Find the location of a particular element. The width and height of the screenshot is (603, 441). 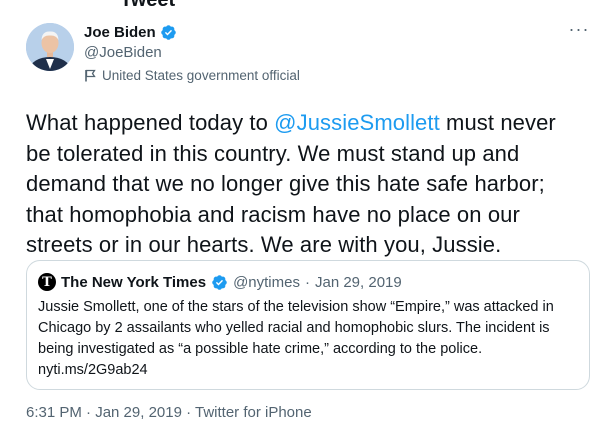

flag-icon is located at coordinates (90, 75).